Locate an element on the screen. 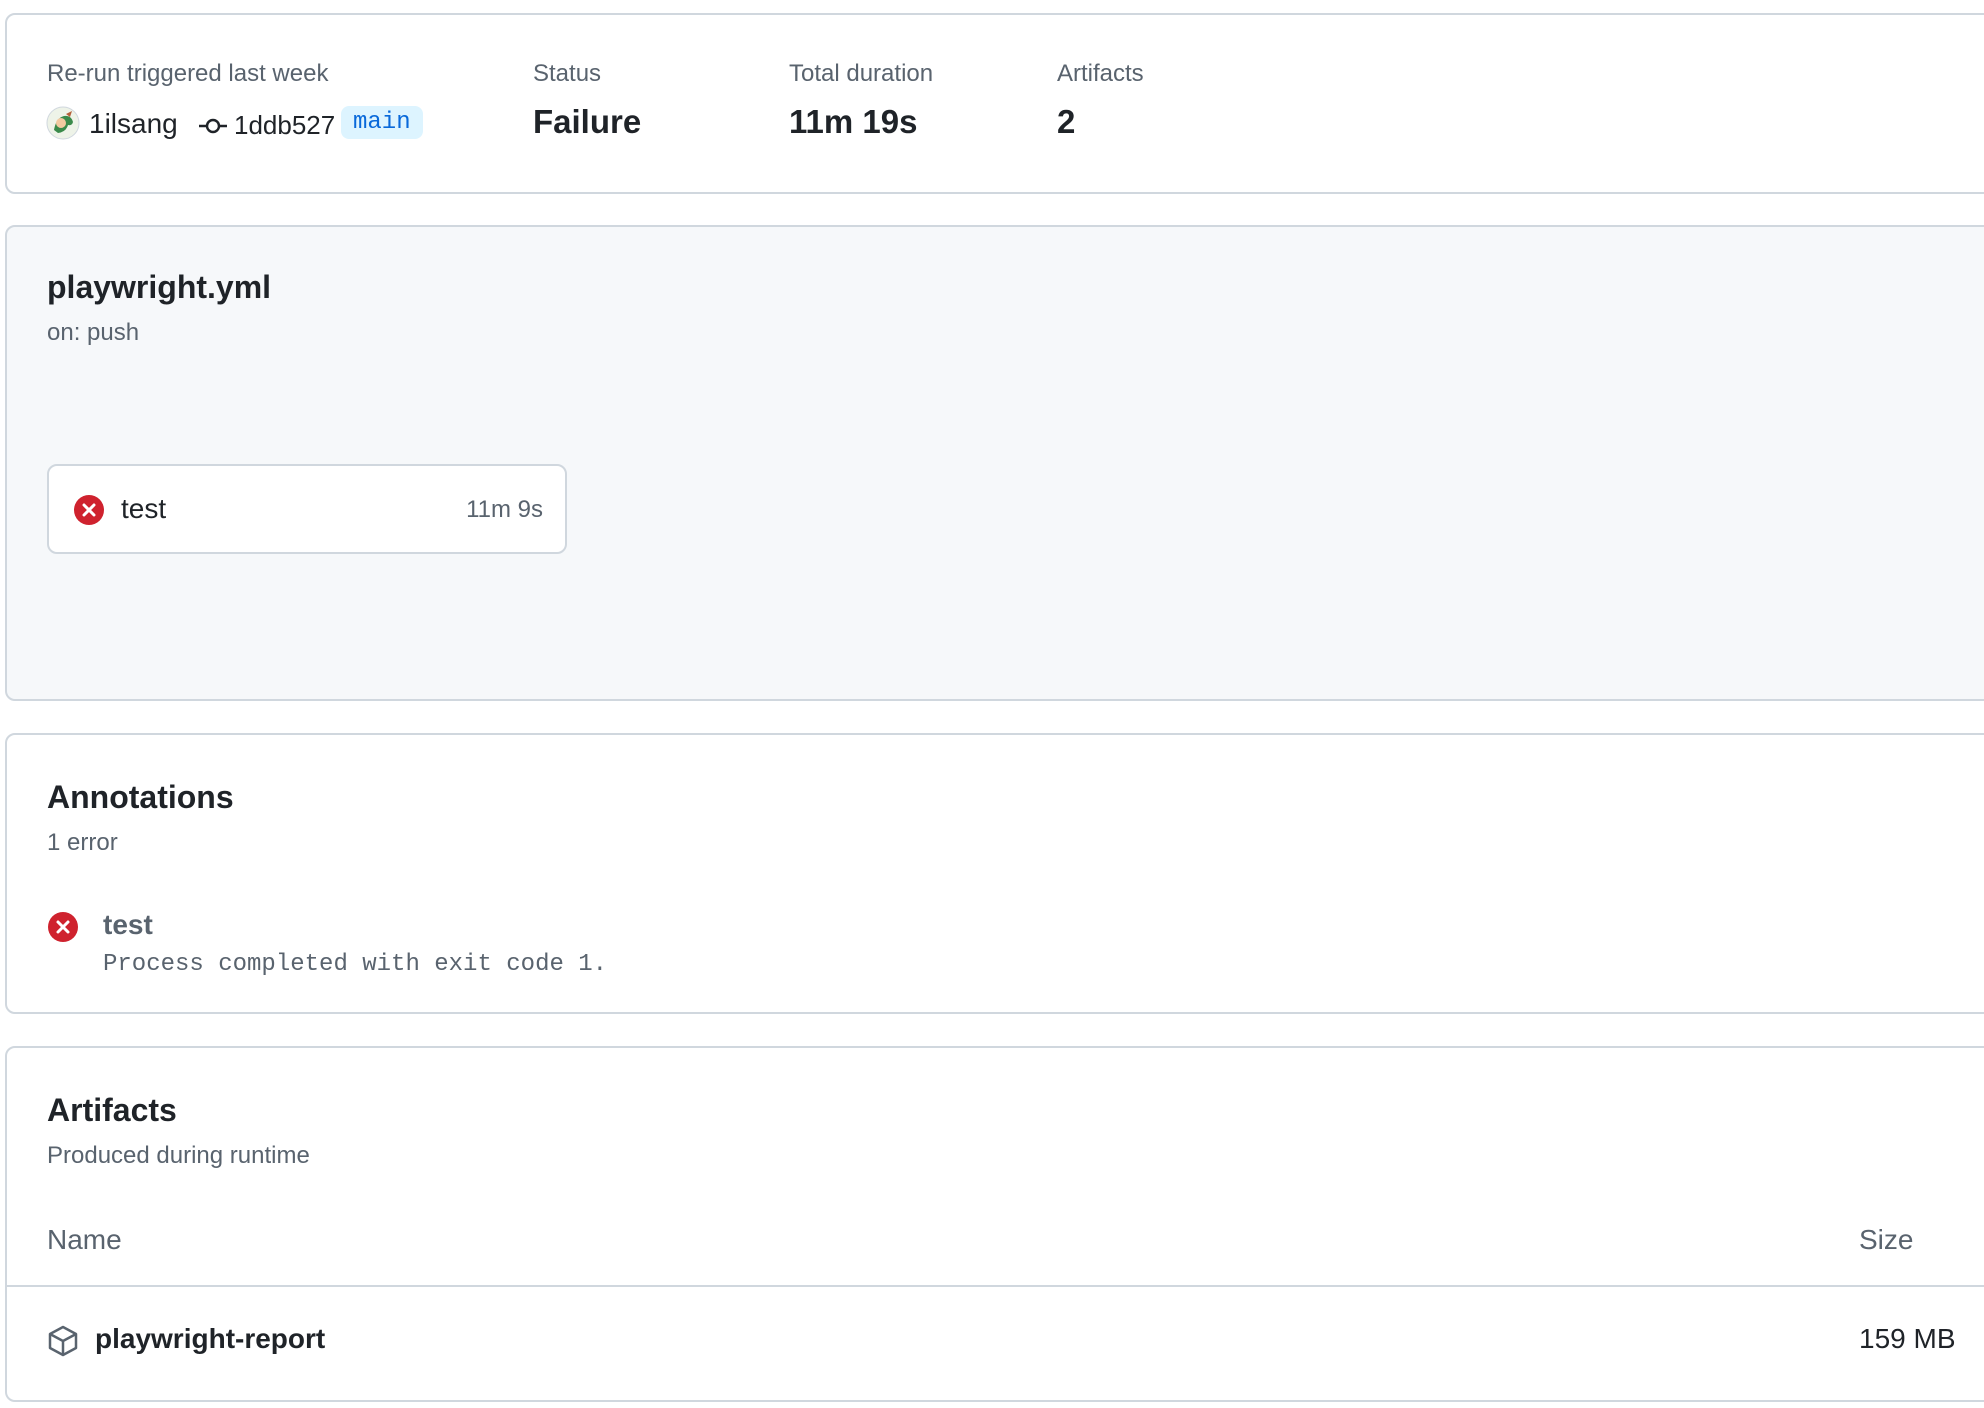  artifacts-heading: Artifacts is located at coordinates (112, 1110).